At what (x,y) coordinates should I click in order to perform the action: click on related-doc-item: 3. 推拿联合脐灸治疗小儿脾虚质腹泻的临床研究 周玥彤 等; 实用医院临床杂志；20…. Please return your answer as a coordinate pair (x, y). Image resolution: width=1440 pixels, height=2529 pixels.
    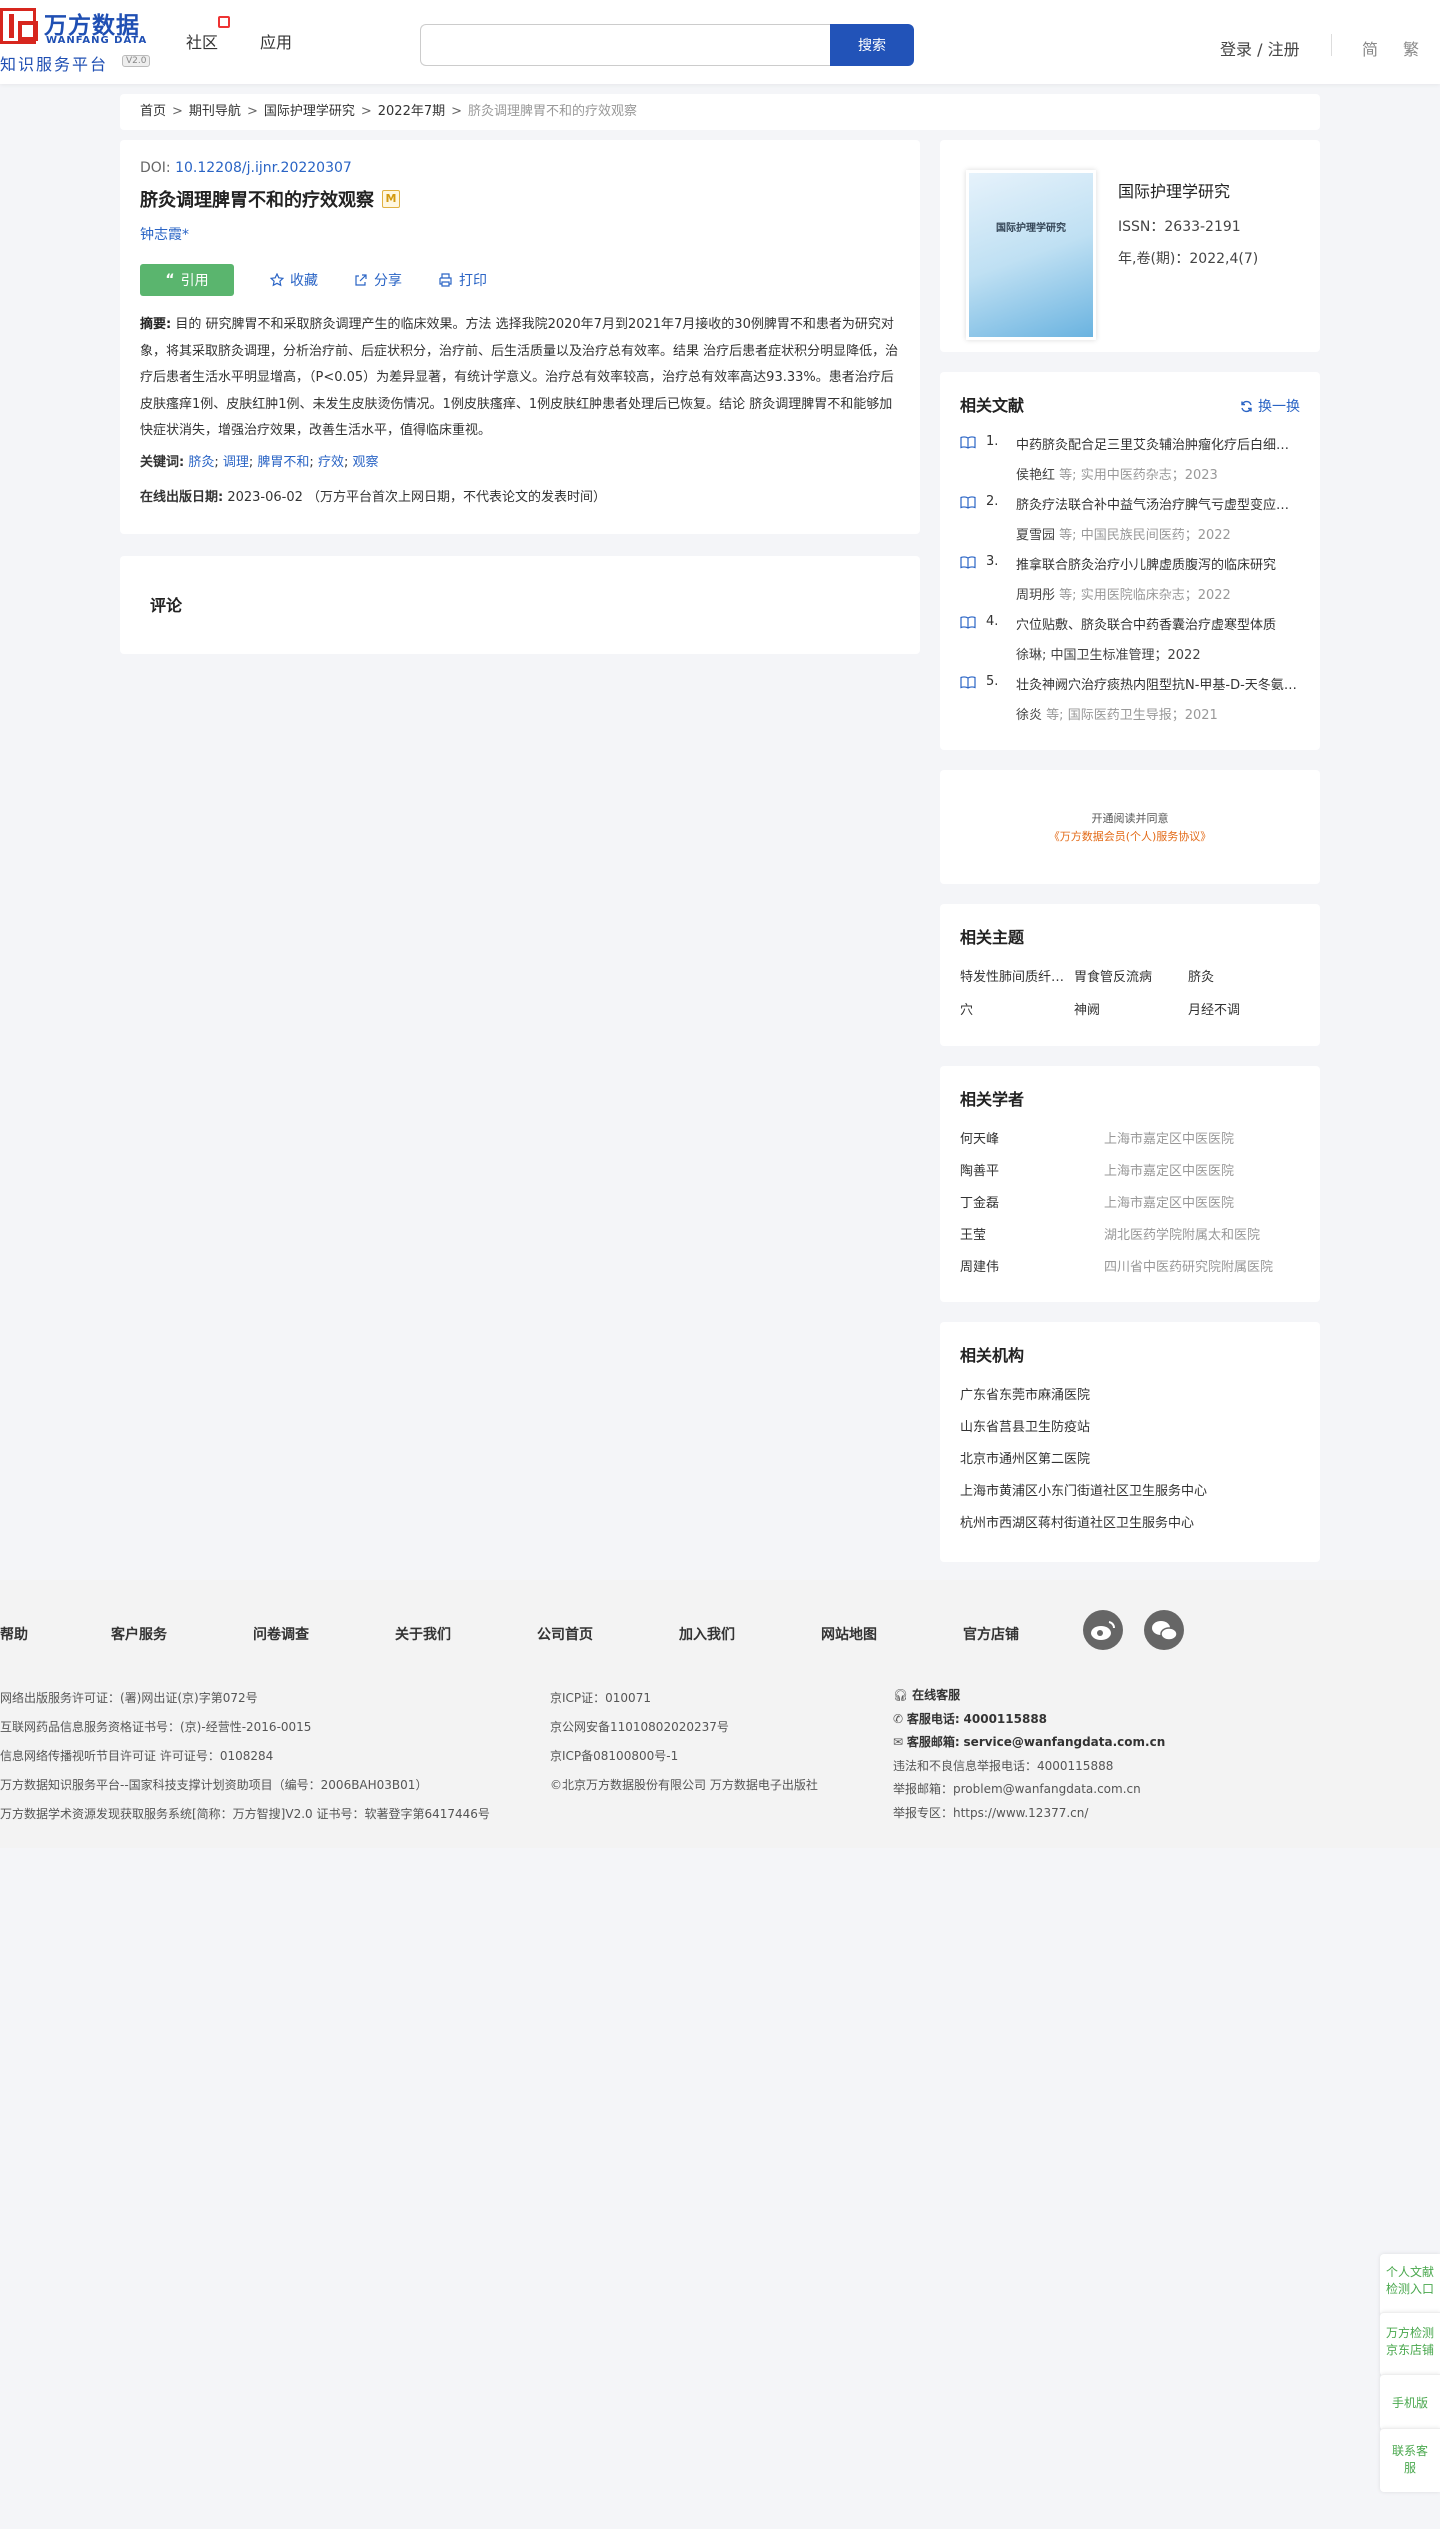
    Looking at the image, I should click on (1130, 584).